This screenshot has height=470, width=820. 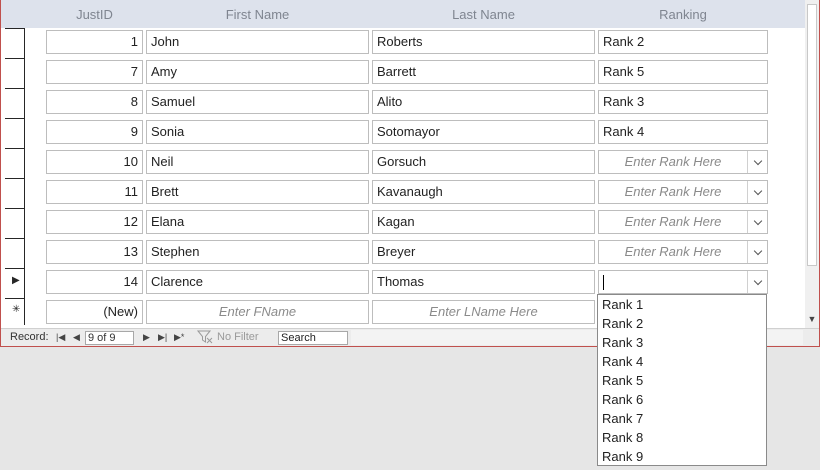 What do you see at coordinates (682, 324) in the screenshot?
I see `dropdown-option: Rank 2` at bounding box center [682, 324].